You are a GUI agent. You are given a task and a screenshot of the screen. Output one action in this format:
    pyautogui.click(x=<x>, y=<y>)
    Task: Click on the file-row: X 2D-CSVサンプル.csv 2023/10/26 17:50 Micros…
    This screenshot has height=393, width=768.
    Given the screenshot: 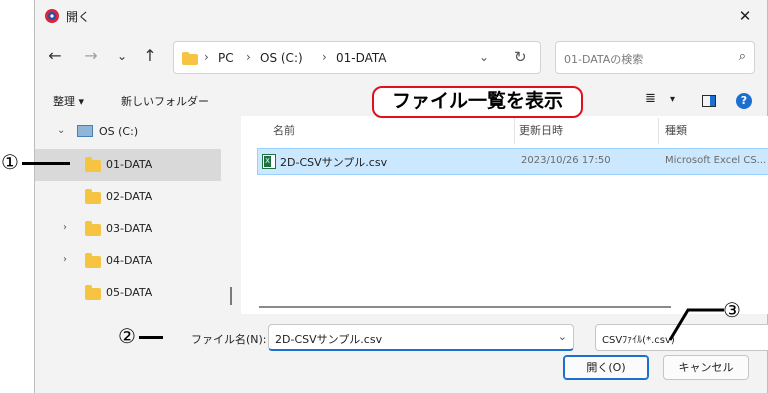 What is the action you would take?
    pyautogui.click(x=512, y=161)
    